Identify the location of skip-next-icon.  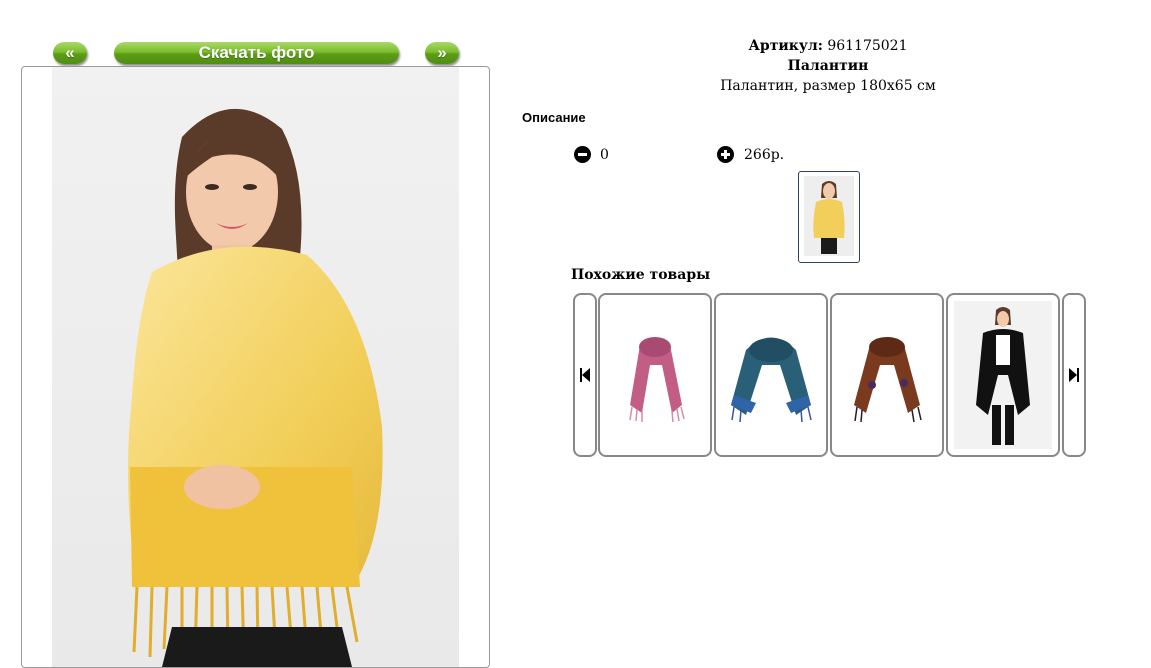
(1074, 375).